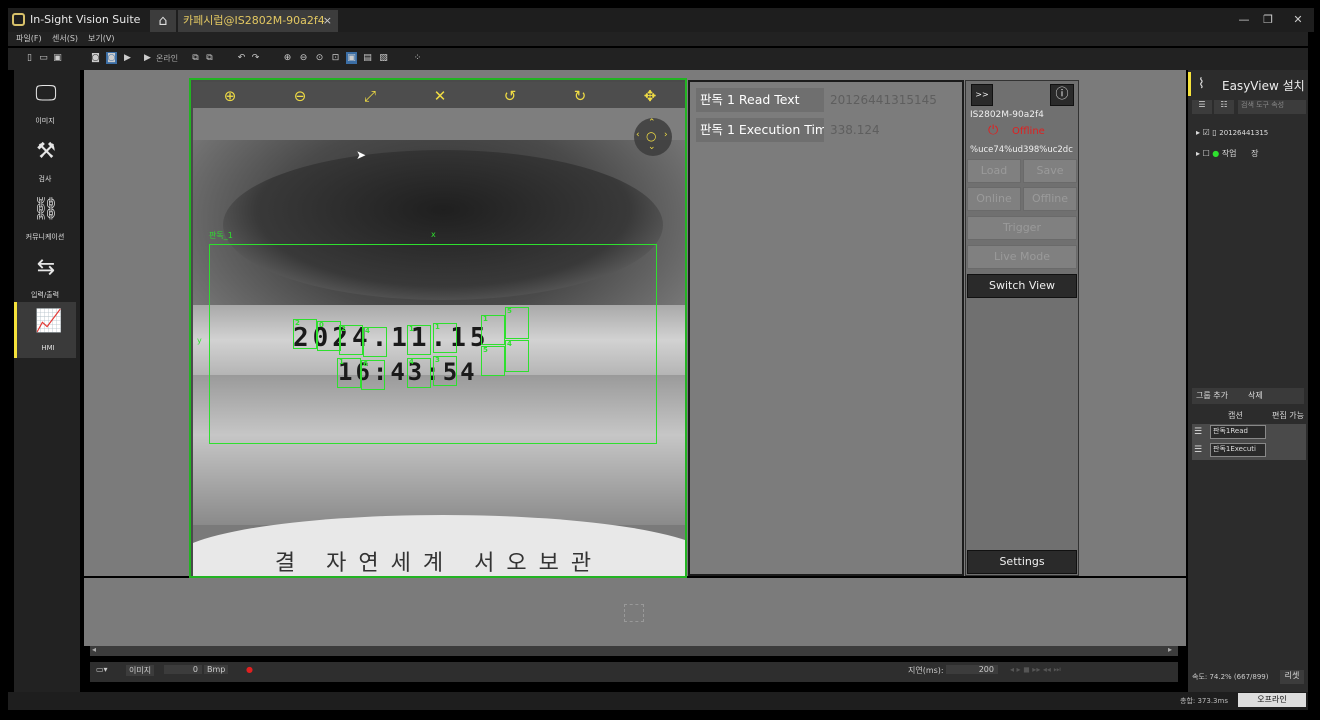  What do you see at coordinates (1224, 107) in the screenshot?
I see `collapse-all-icon: ☷` at bounding box center [1224, 107].